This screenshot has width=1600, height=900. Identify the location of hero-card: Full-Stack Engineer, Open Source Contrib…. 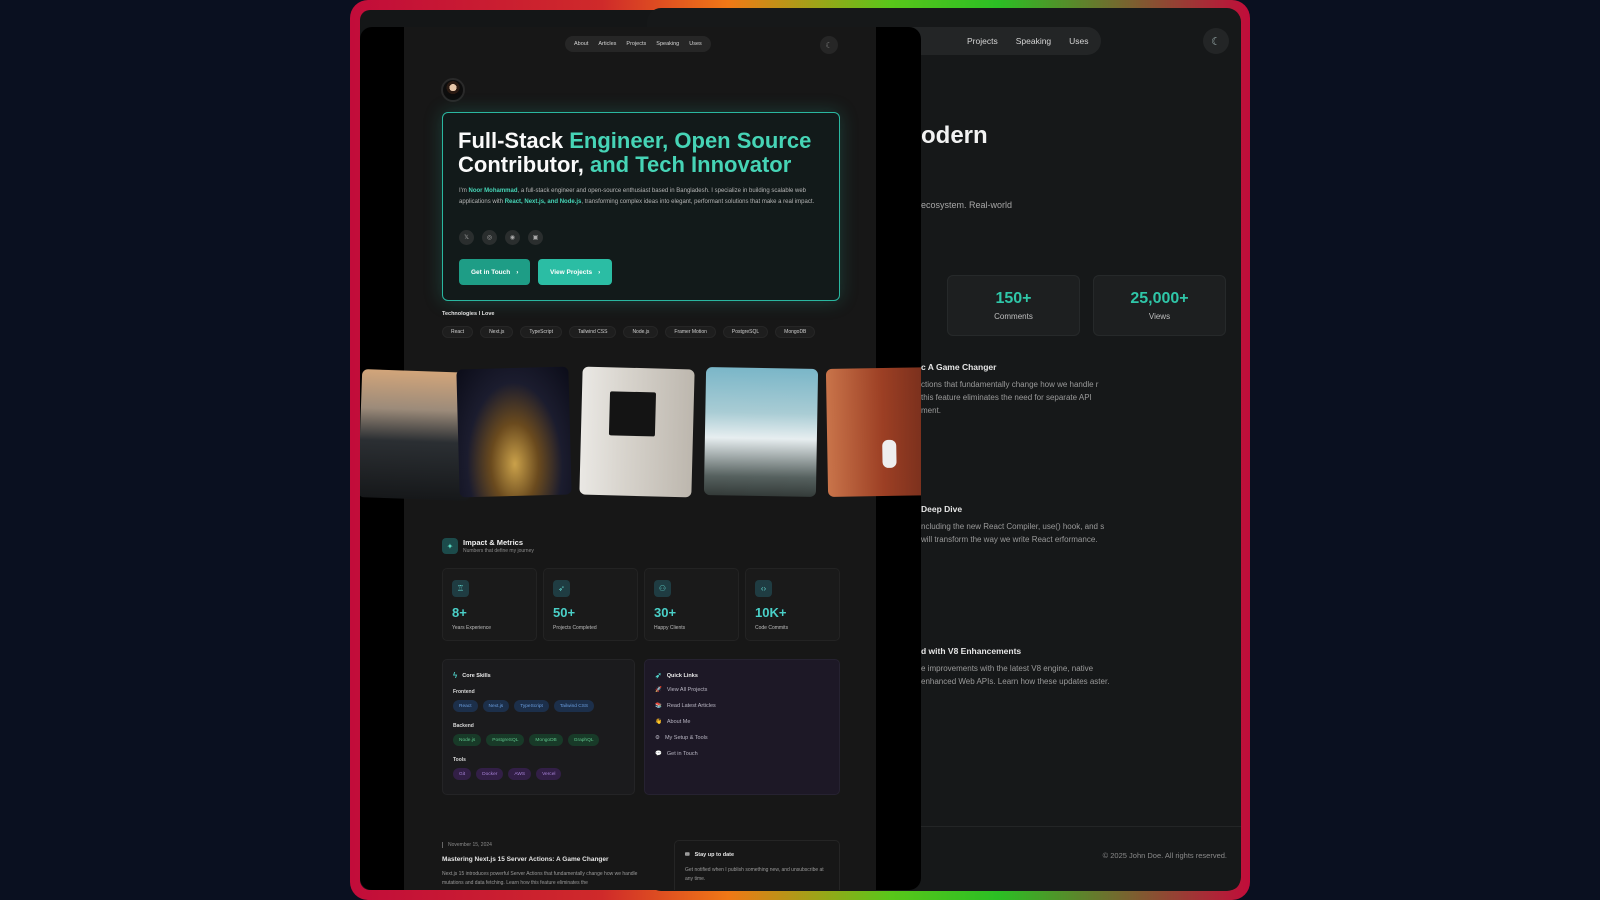
(641, 206).